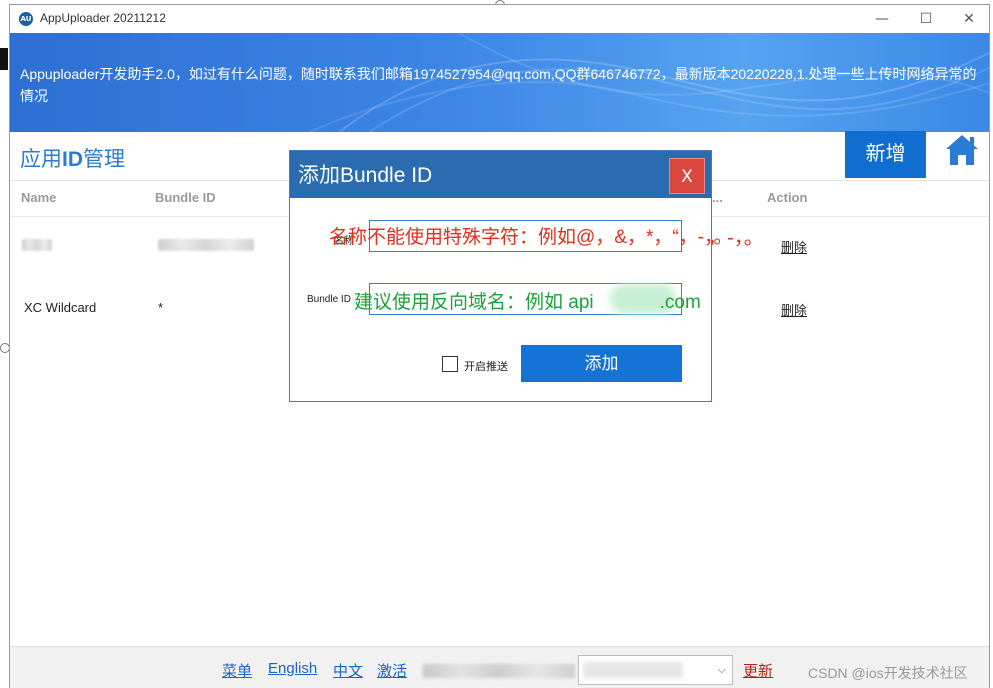  Describe the element at coordinates (185, 197) in the screenshot. I see `column-header-bundle-id: Bundle ID` at that location.